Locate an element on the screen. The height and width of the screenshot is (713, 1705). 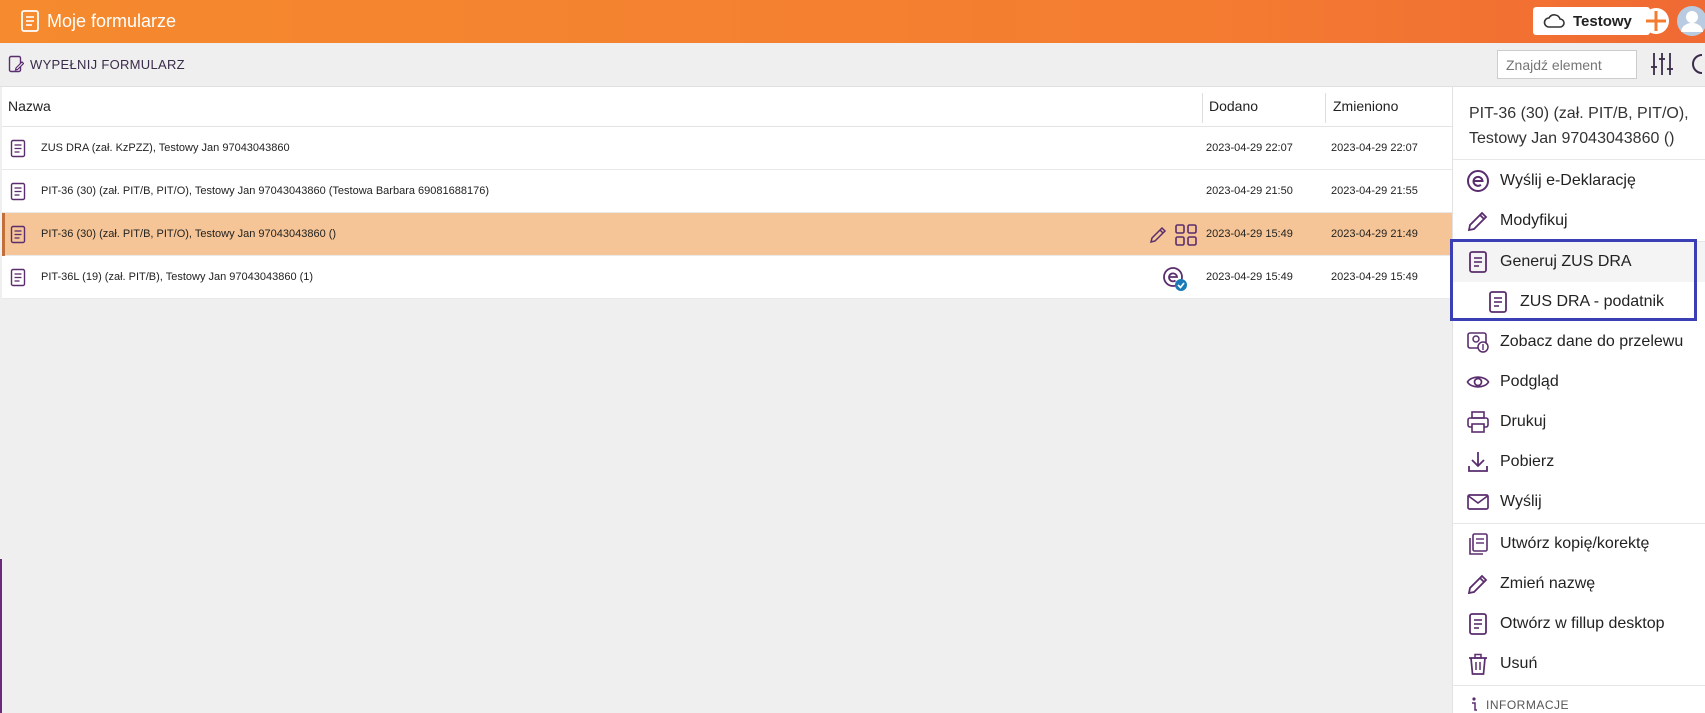
fill-form-button: WYPEŁNIJ FORMULARZ is located at coordinates (96, 64).